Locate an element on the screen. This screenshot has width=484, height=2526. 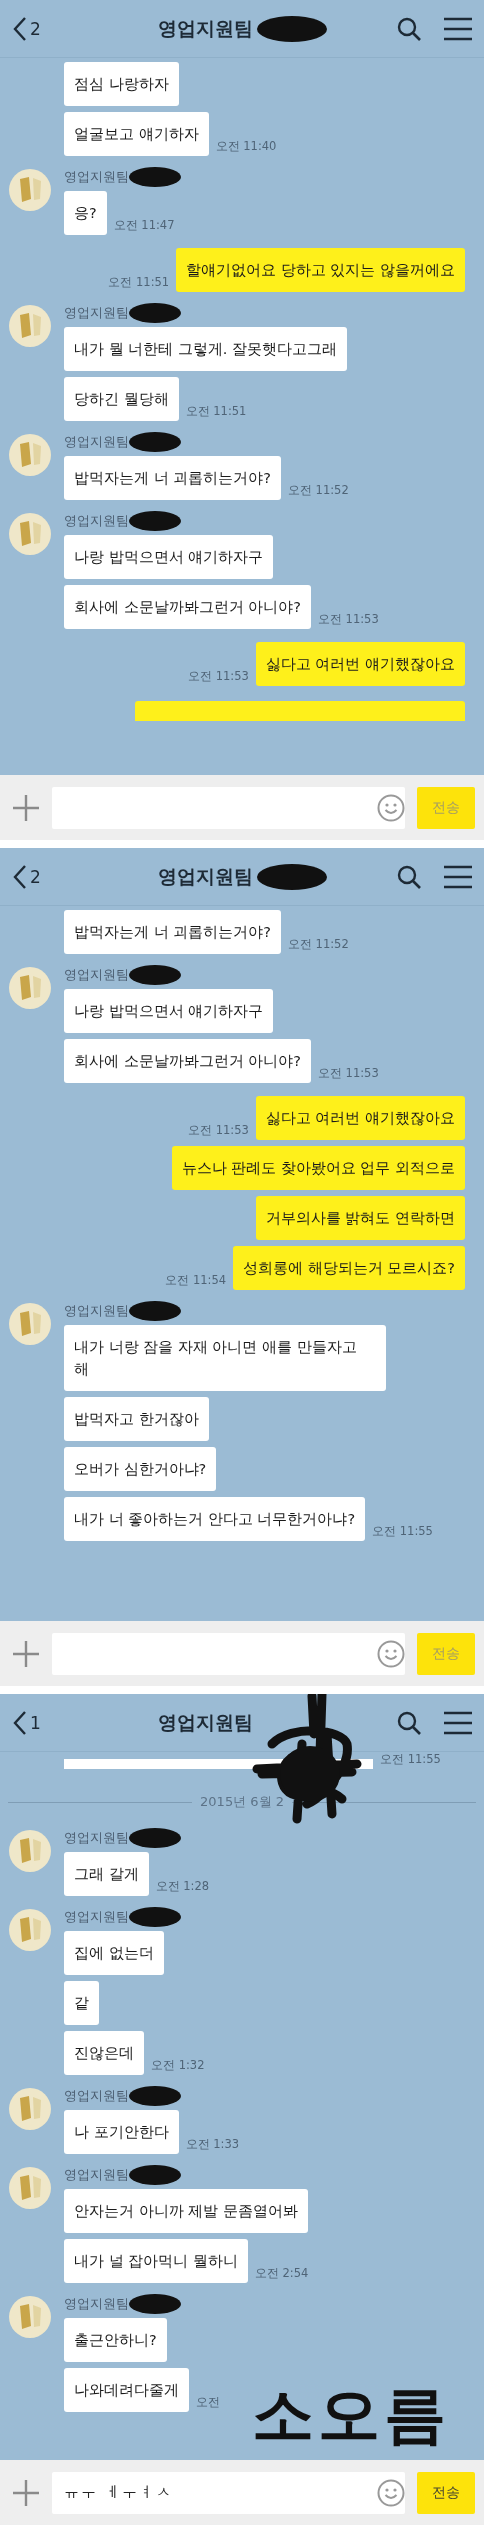
timestamp: 오전 1:32 is located at coordinates (178, 2065).